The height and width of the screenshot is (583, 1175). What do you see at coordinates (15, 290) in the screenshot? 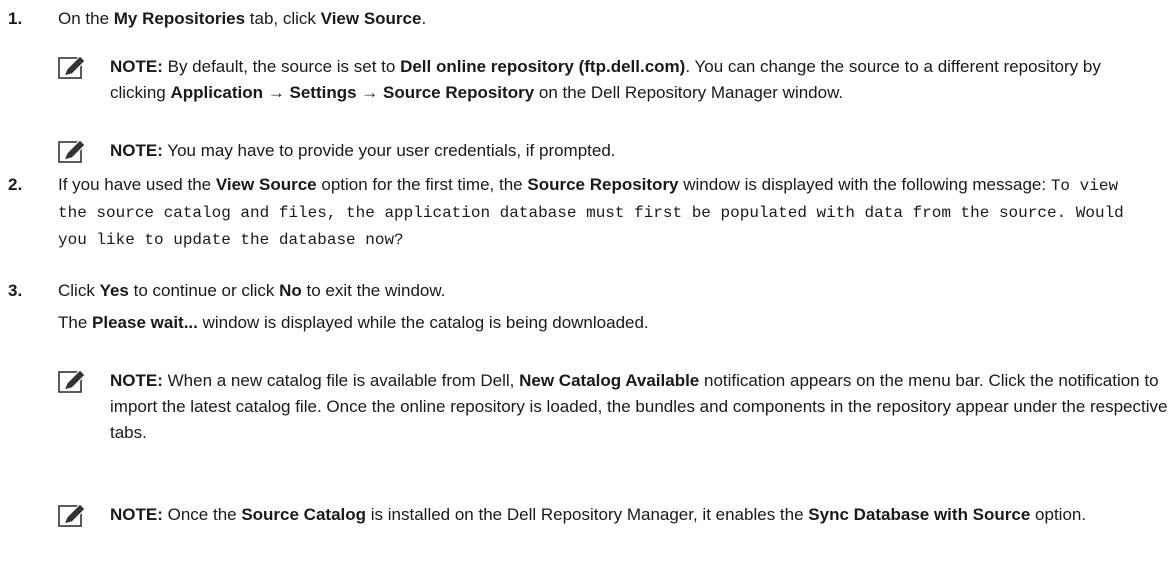
I see `step-number: 3.` at bounding box center [15, 290].